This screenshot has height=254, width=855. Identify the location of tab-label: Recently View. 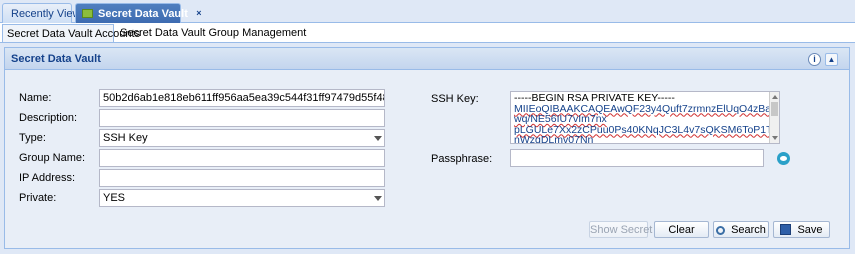
(46, 14).